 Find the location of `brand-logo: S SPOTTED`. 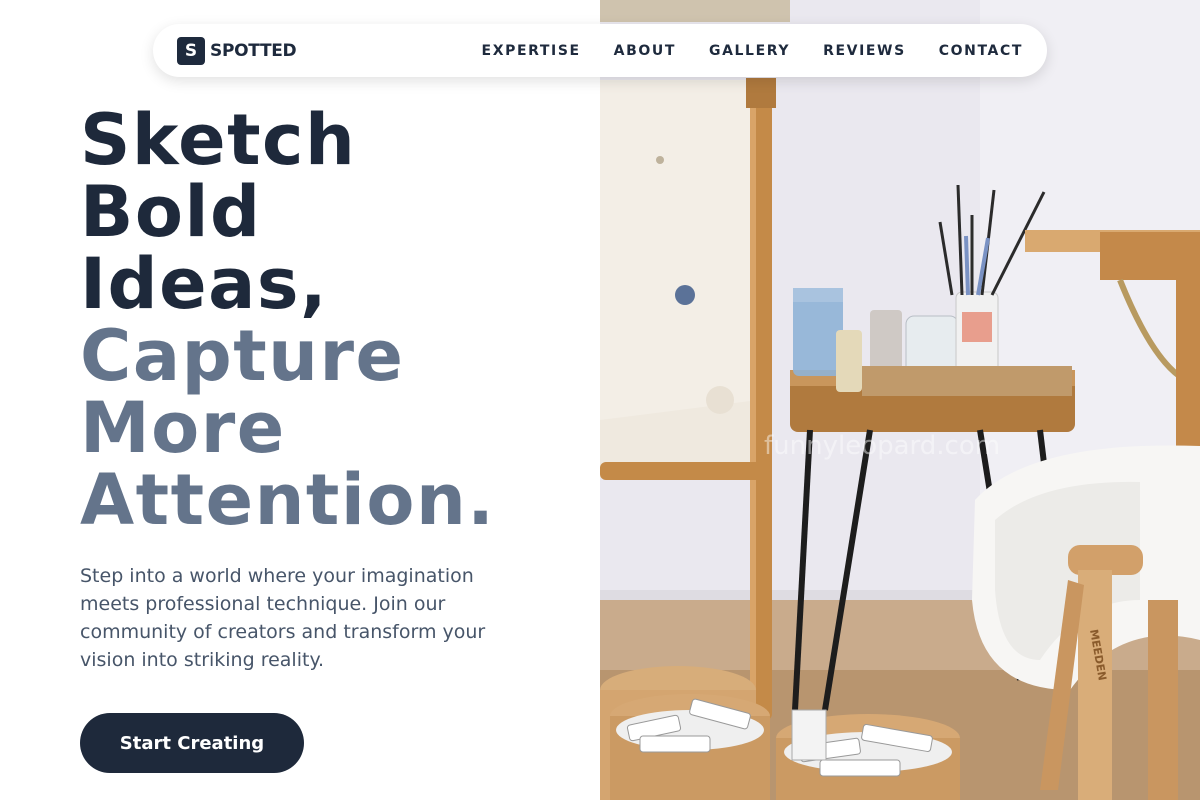

brand-logo: S SPOTTED is located at coordinates (237, 50).